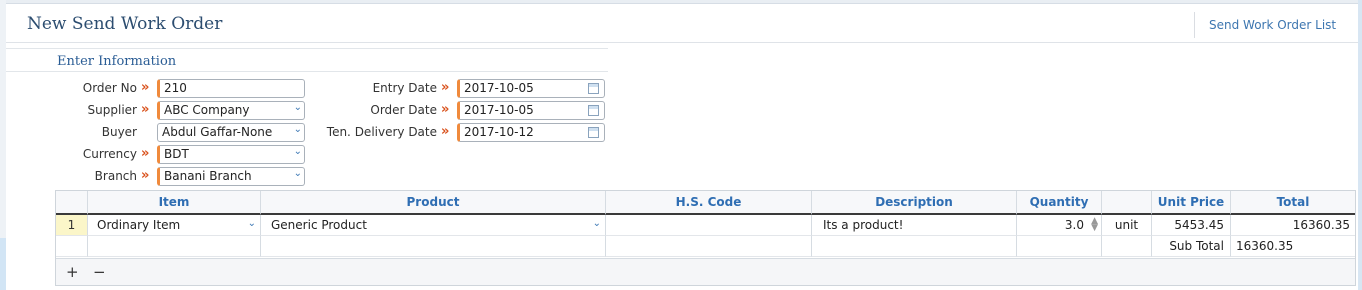 The width and height of the screenshot is (1362, 290). I want to click on entry-date-input: 2017-10-05, so click(531, 88).